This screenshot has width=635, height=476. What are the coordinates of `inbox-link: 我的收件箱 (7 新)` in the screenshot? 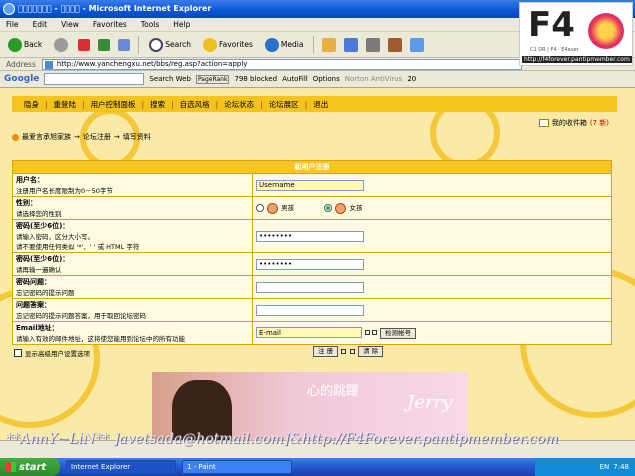 It's located at (573, 123).